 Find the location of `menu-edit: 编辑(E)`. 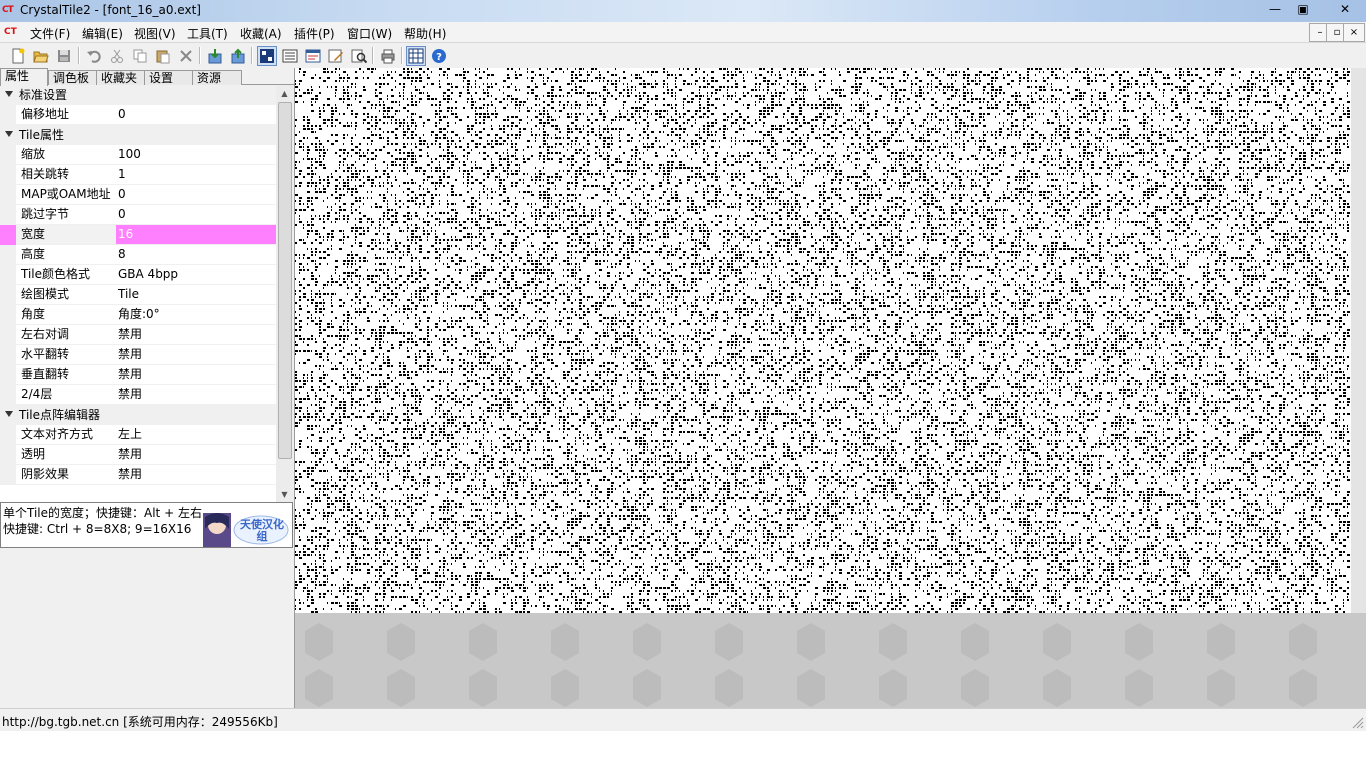

menu-edit: 编辑(E) is located at coordinates (102, 33).